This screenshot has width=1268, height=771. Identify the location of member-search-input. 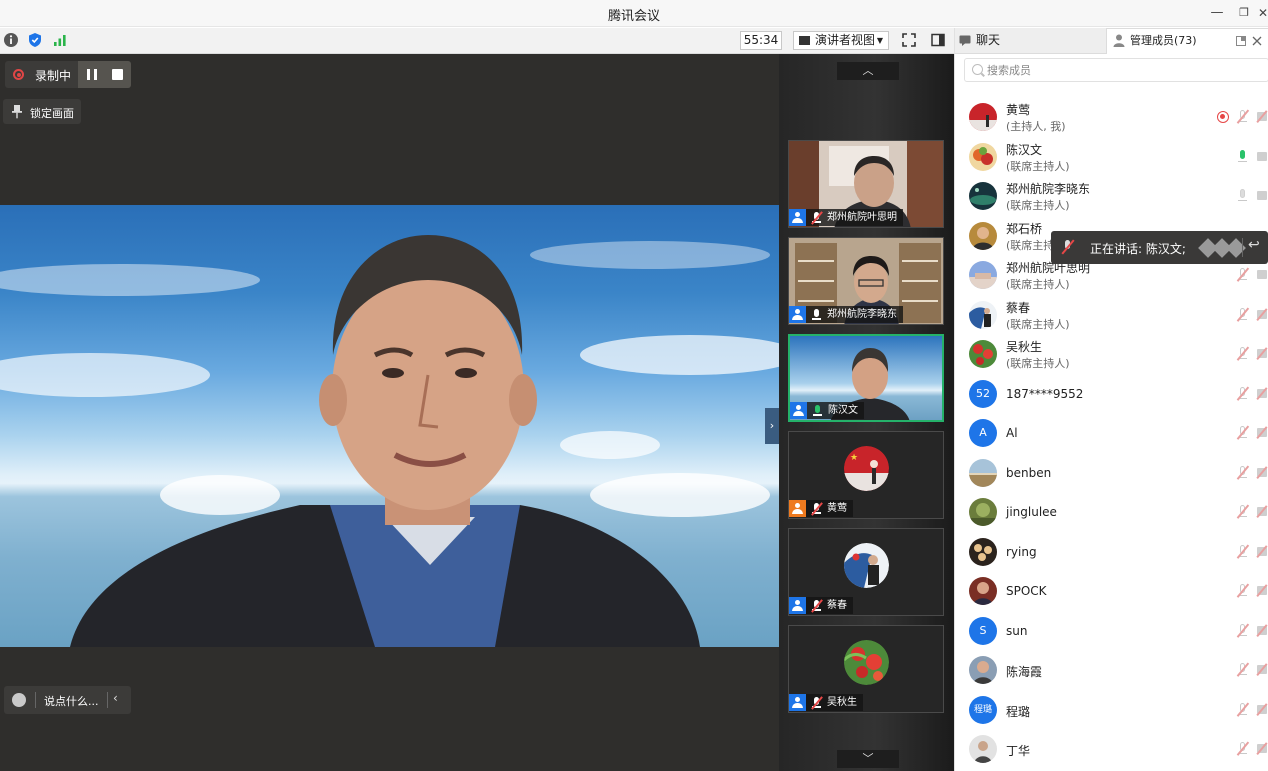
(1122, 70).